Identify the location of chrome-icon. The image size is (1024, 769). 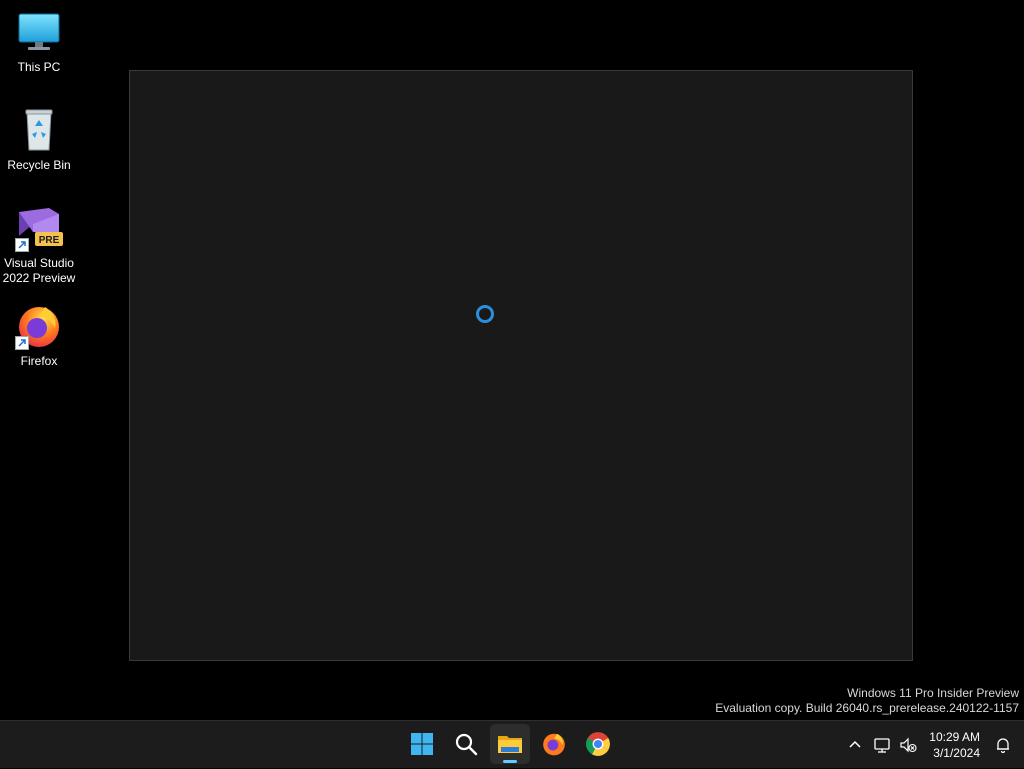
(598, 744).